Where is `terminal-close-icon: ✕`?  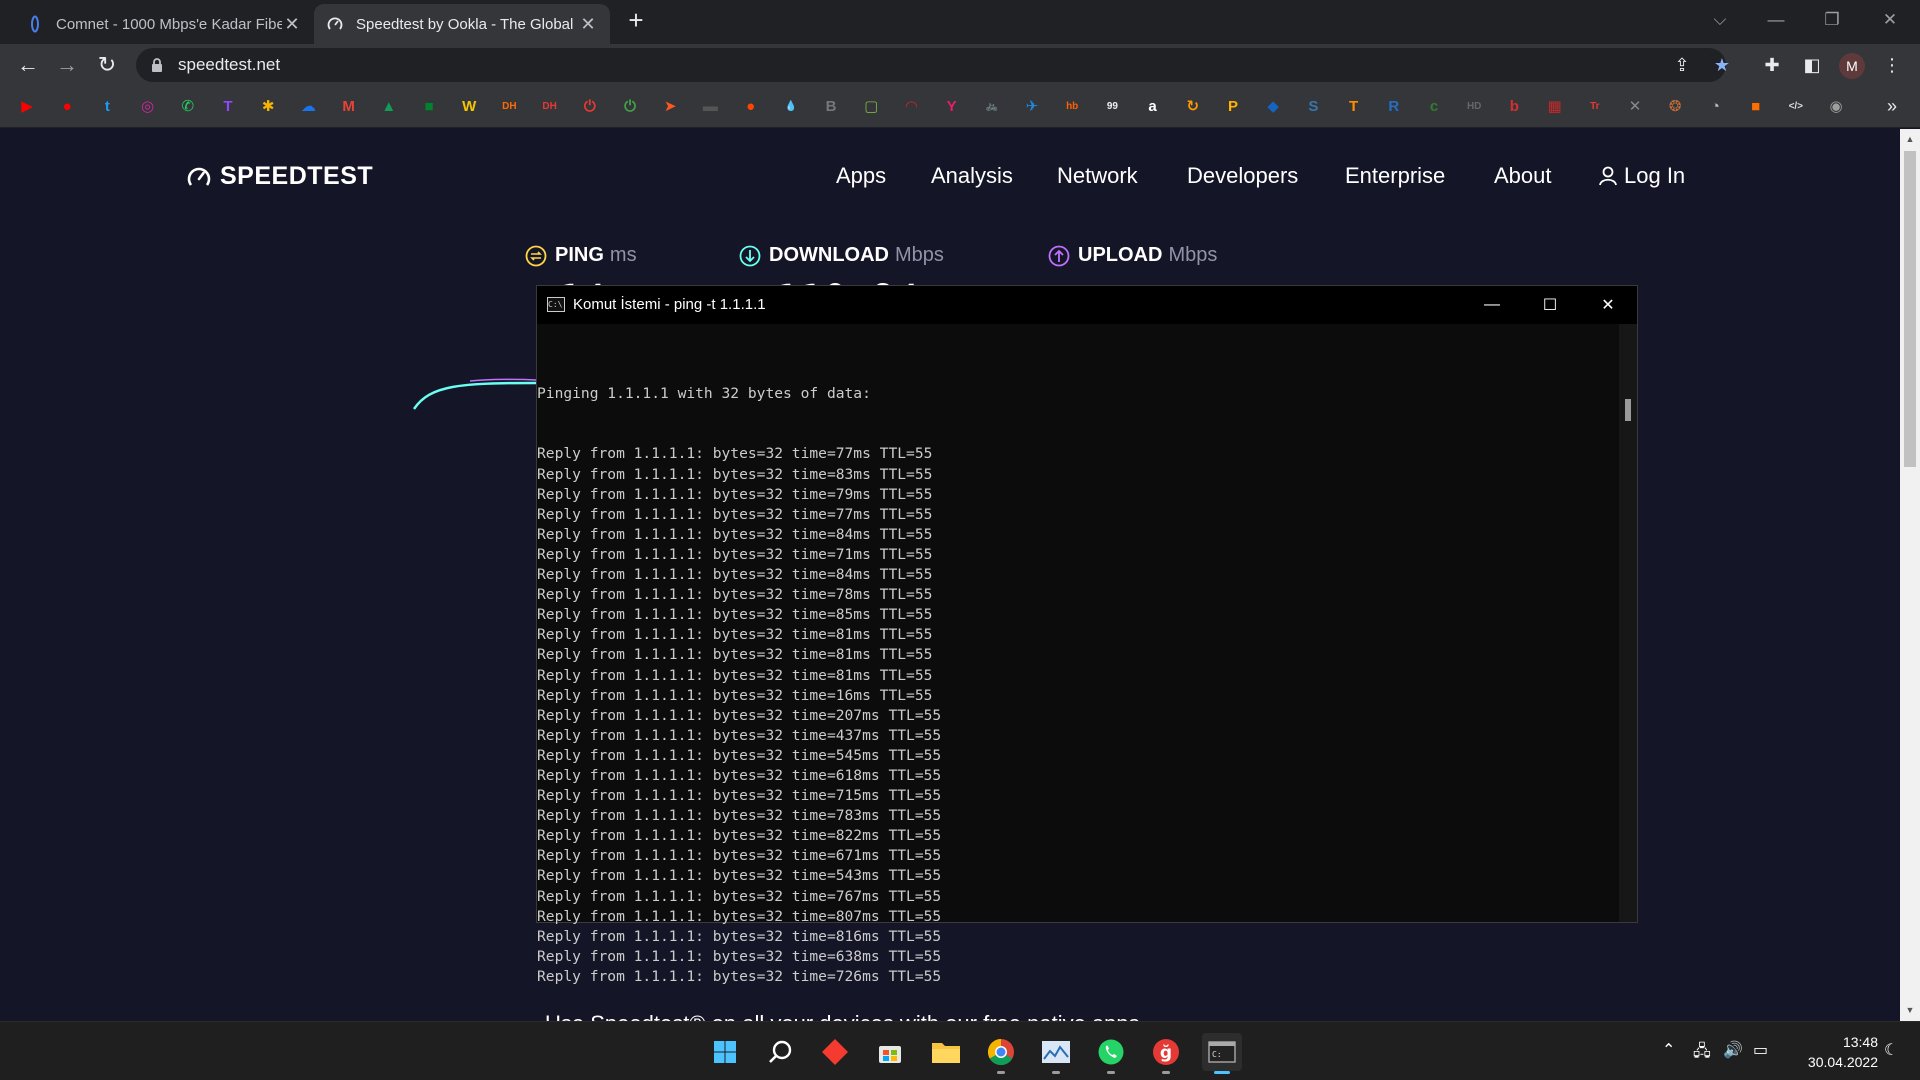
terminal-close-icon: ✕ is located at coordinates (1608, 305).